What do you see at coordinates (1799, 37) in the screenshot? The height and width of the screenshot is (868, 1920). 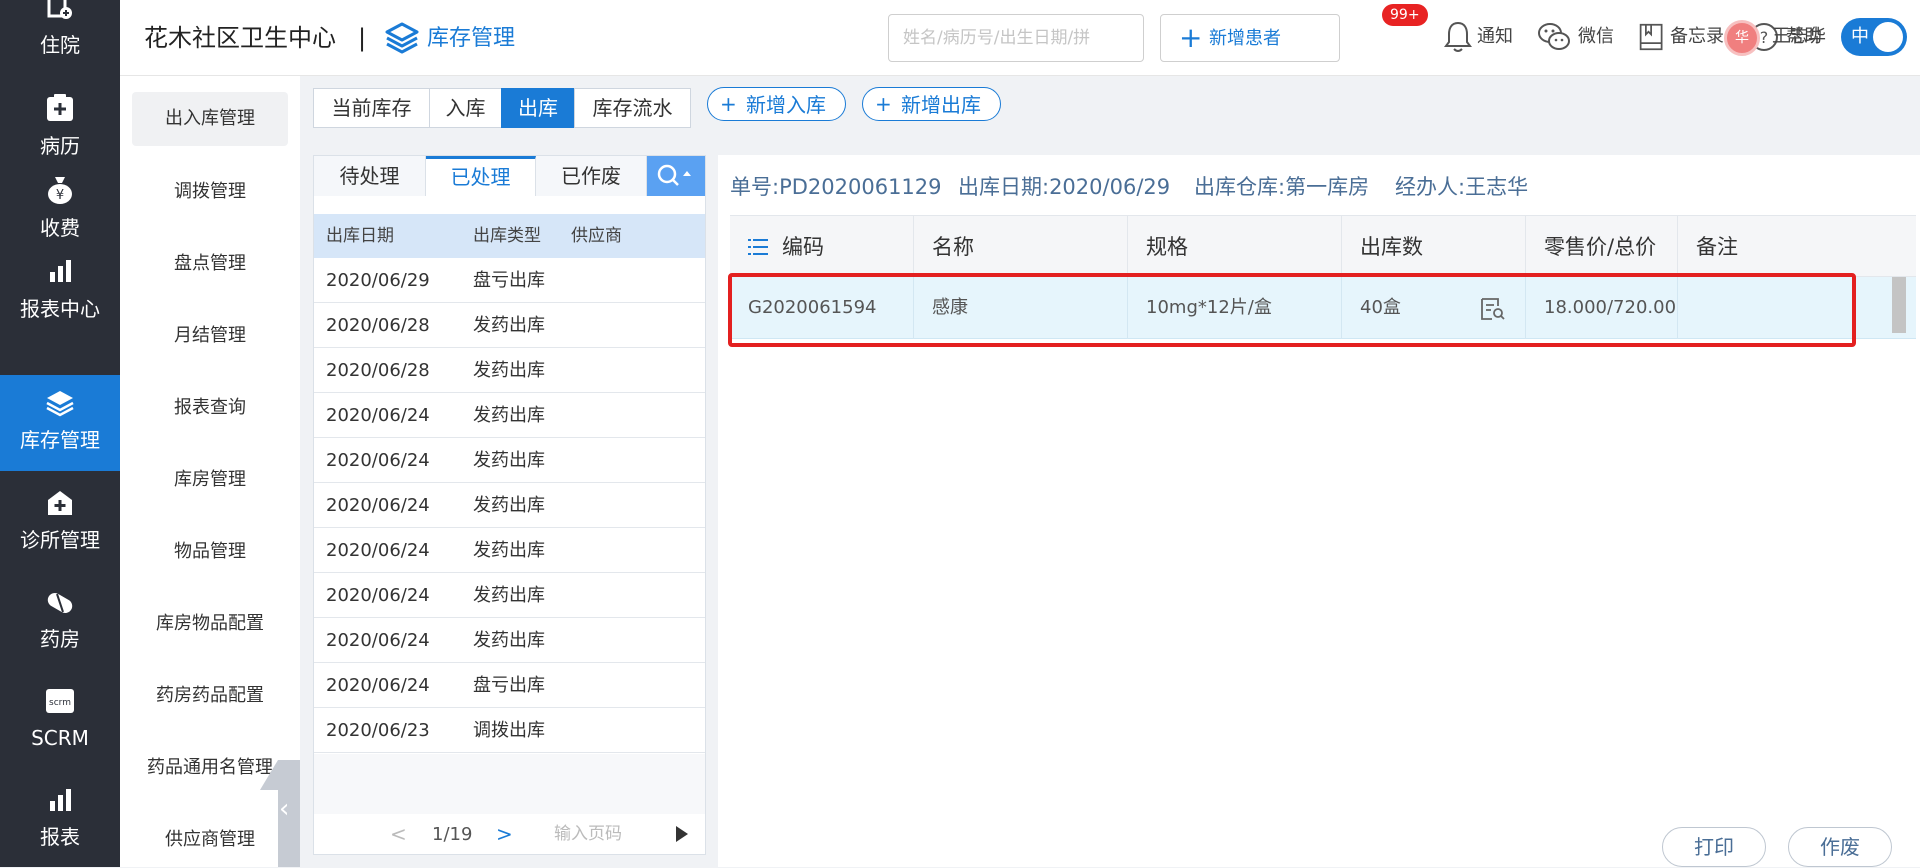 I see `user-name: 王志华` at bounding box center [1799, 37].